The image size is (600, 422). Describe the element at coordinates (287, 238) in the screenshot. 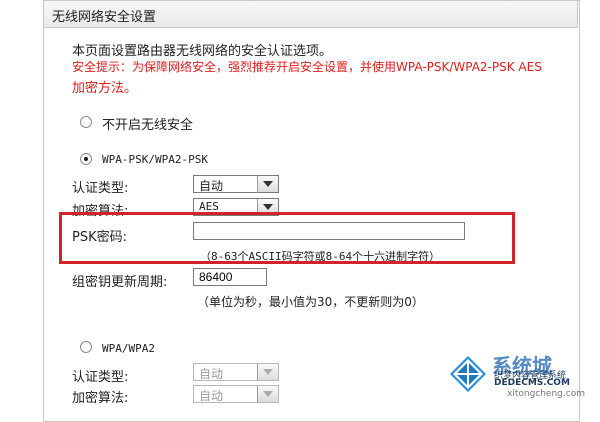

I see `psk-highlight-box` at that location.